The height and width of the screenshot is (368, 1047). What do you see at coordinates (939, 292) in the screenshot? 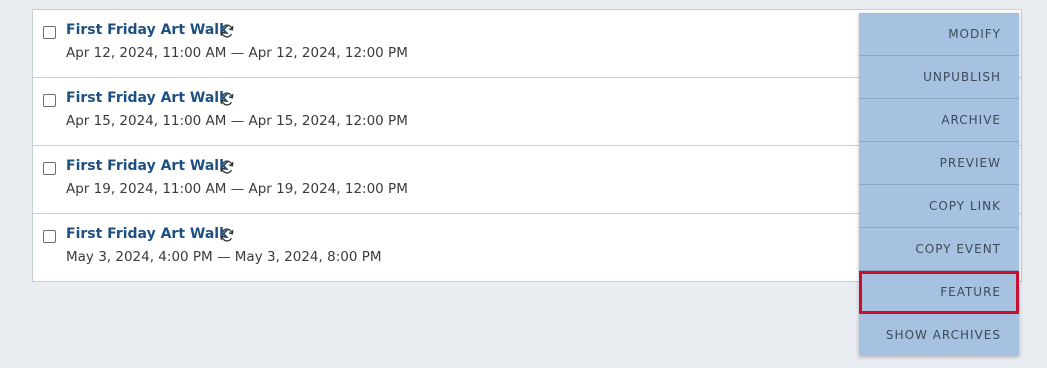
I see `feature-button: FEATURE` at bounding box center [939, 292].